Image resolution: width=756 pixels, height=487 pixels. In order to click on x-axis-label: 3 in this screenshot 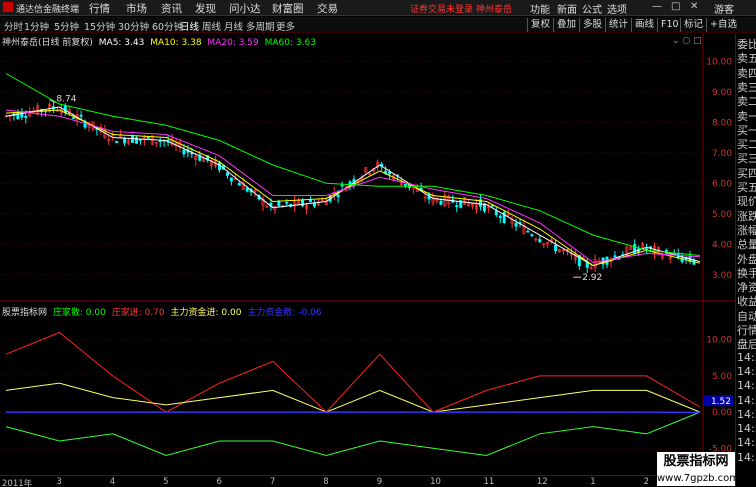, I will do `click(59, 482)`.